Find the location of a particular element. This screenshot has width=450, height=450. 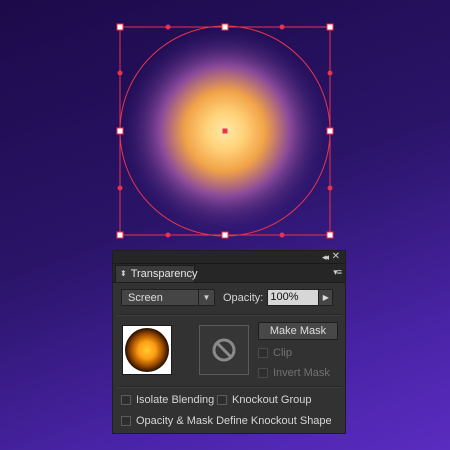

blend-mode-value: Screen is located at coordinates (145, 297).